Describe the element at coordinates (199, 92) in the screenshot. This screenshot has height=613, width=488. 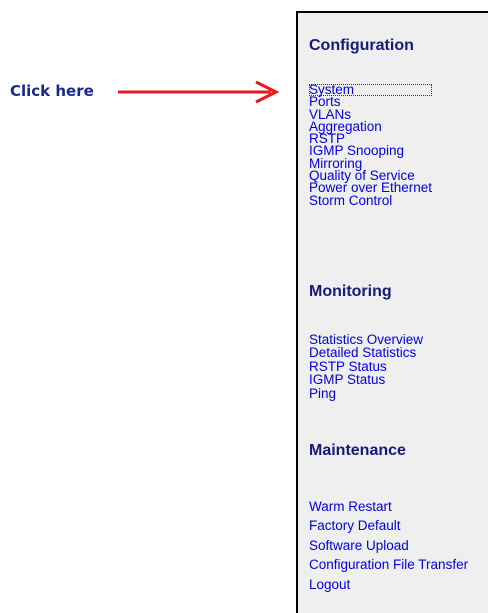
I see `right-arrow-icon` at that location.